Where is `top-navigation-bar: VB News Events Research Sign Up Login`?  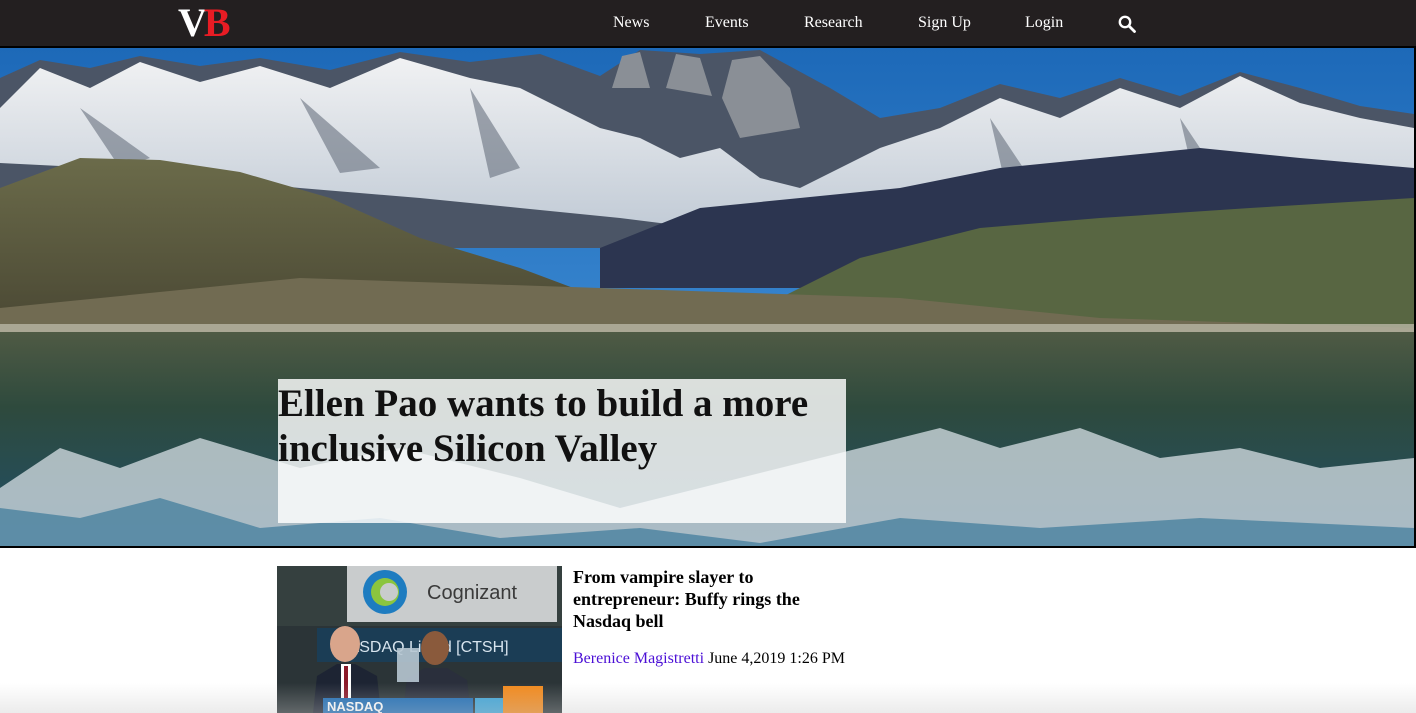
top-navigation-bar: VB News Events Research Sign Up Login is located at coordinates (708, 23).